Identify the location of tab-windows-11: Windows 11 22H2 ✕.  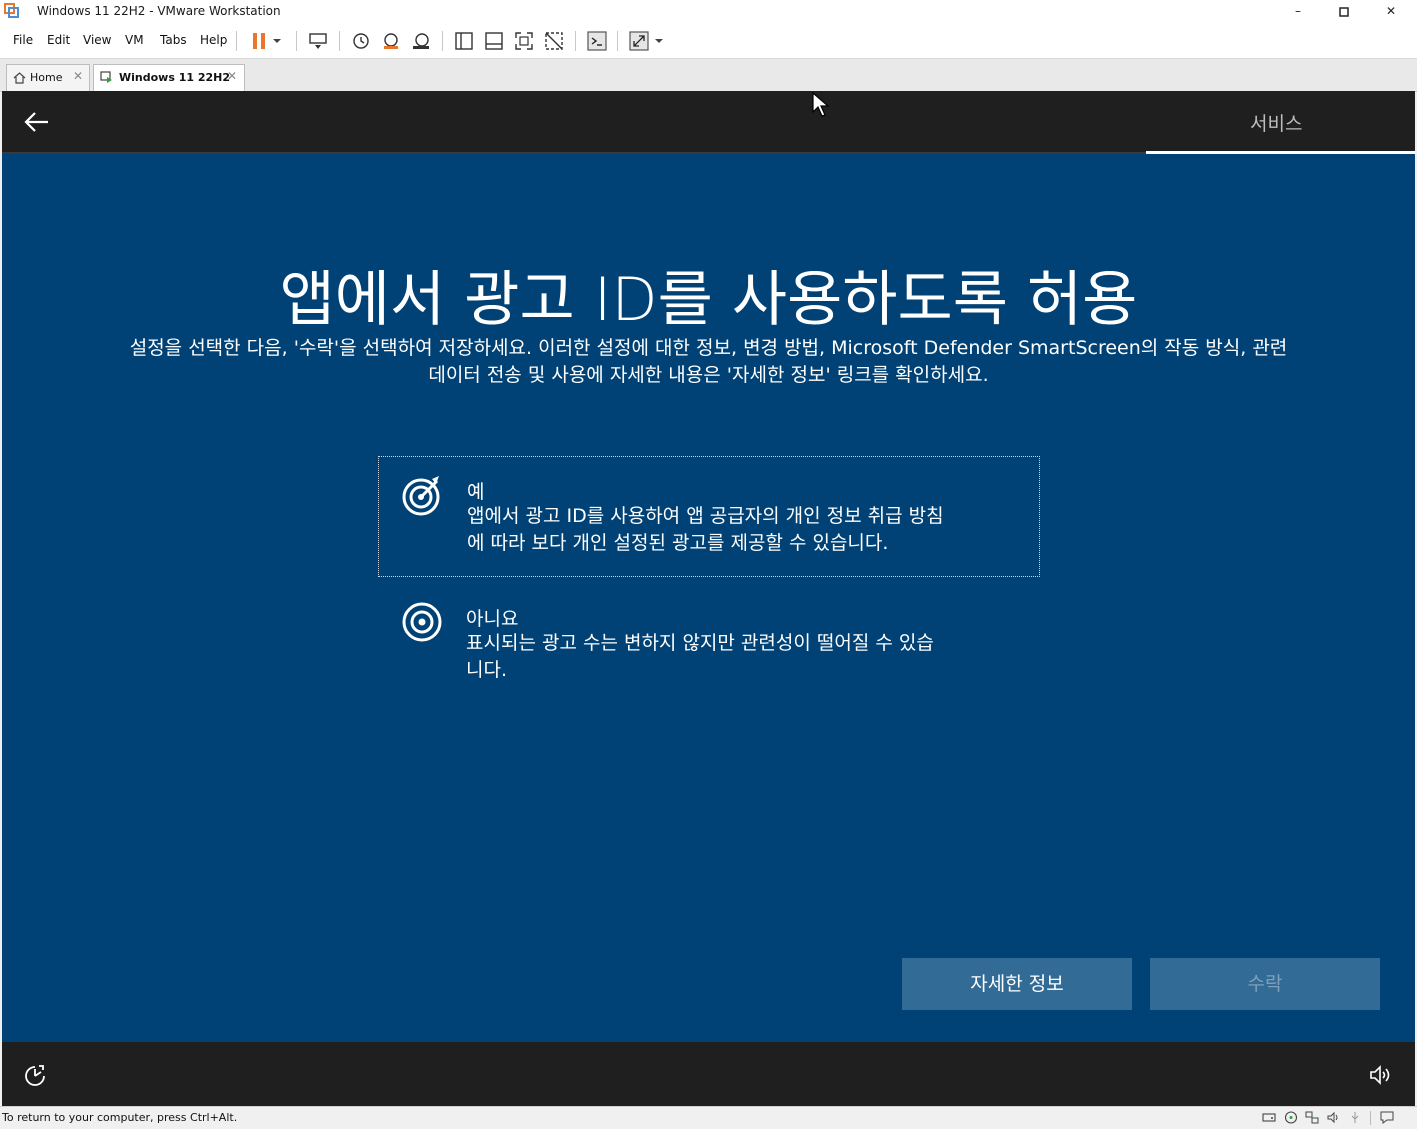
(169, 77).